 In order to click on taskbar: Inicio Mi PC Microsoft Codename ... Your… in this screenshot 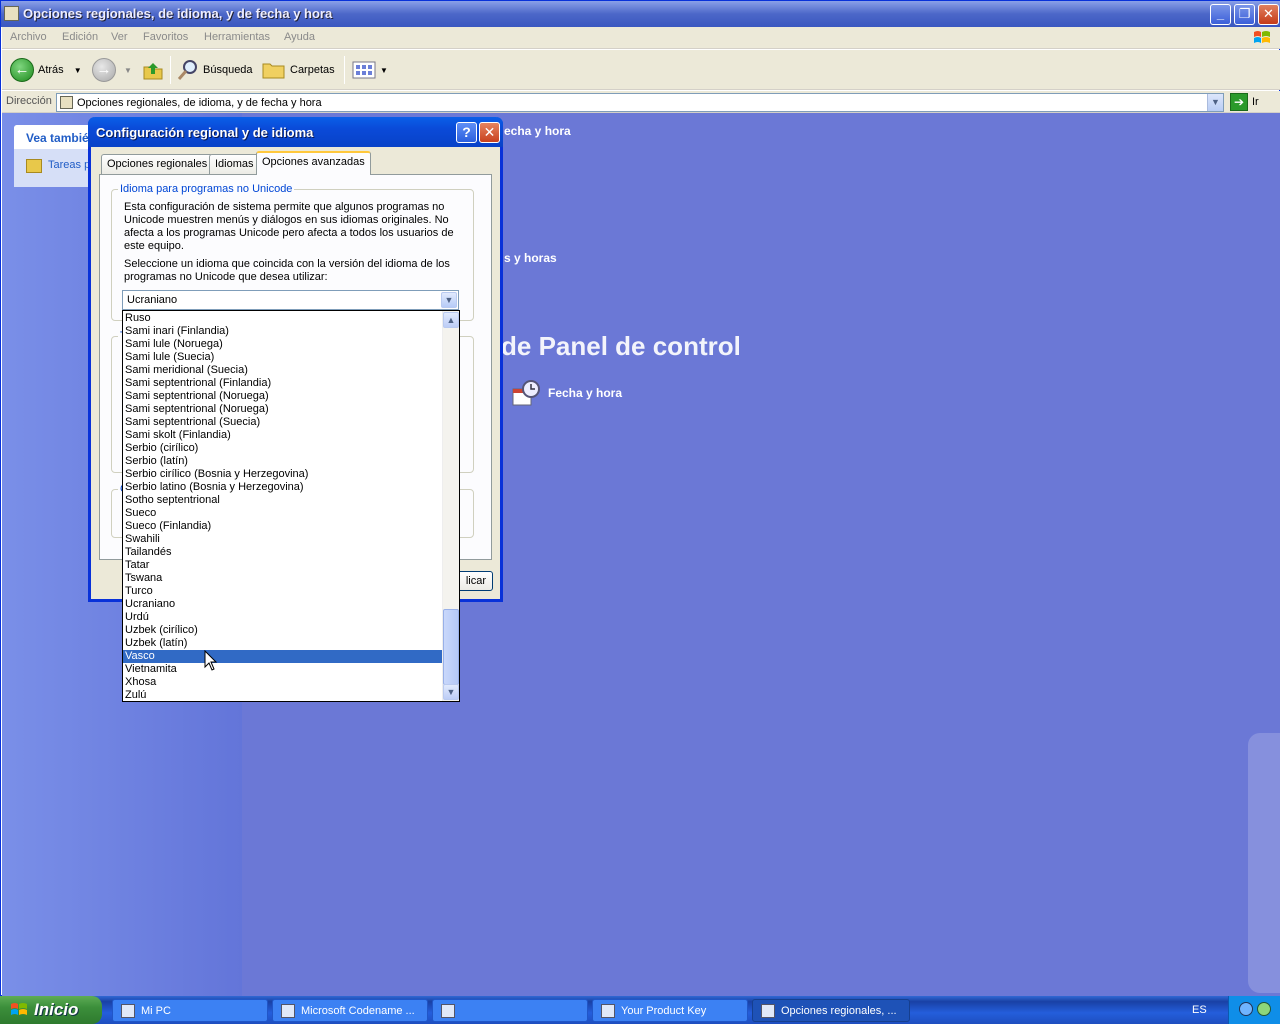, I will do `click(640, 1010)`.